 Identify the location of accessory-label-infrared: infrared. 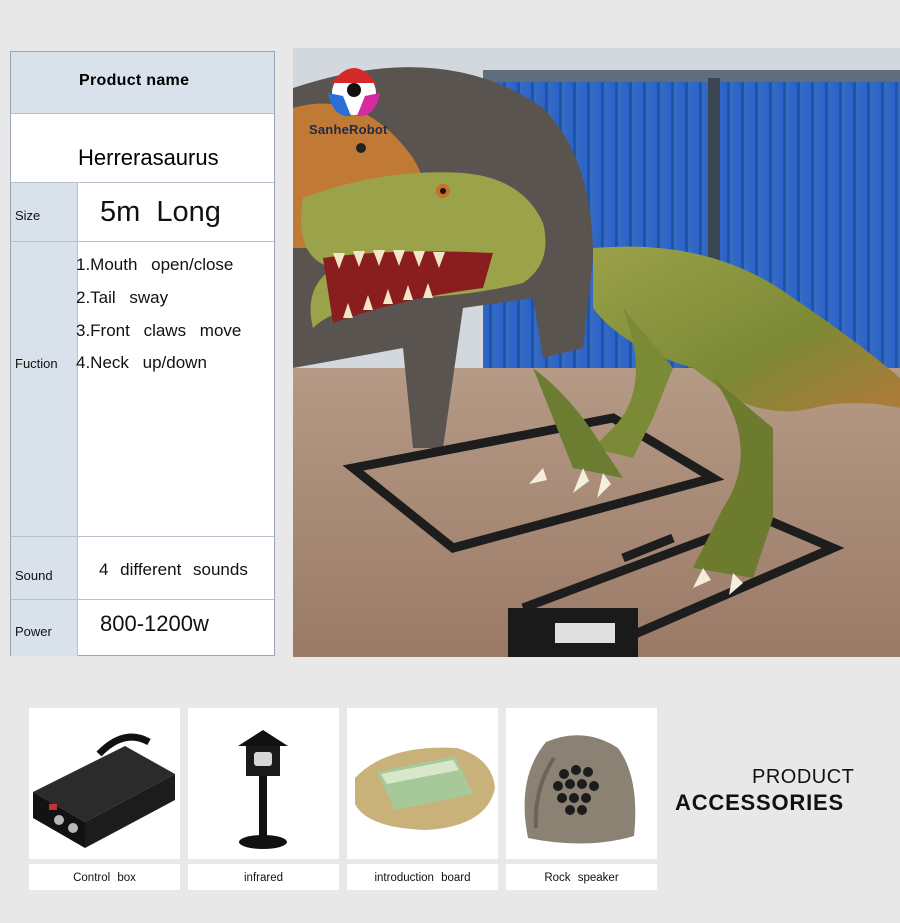
(263, 877).